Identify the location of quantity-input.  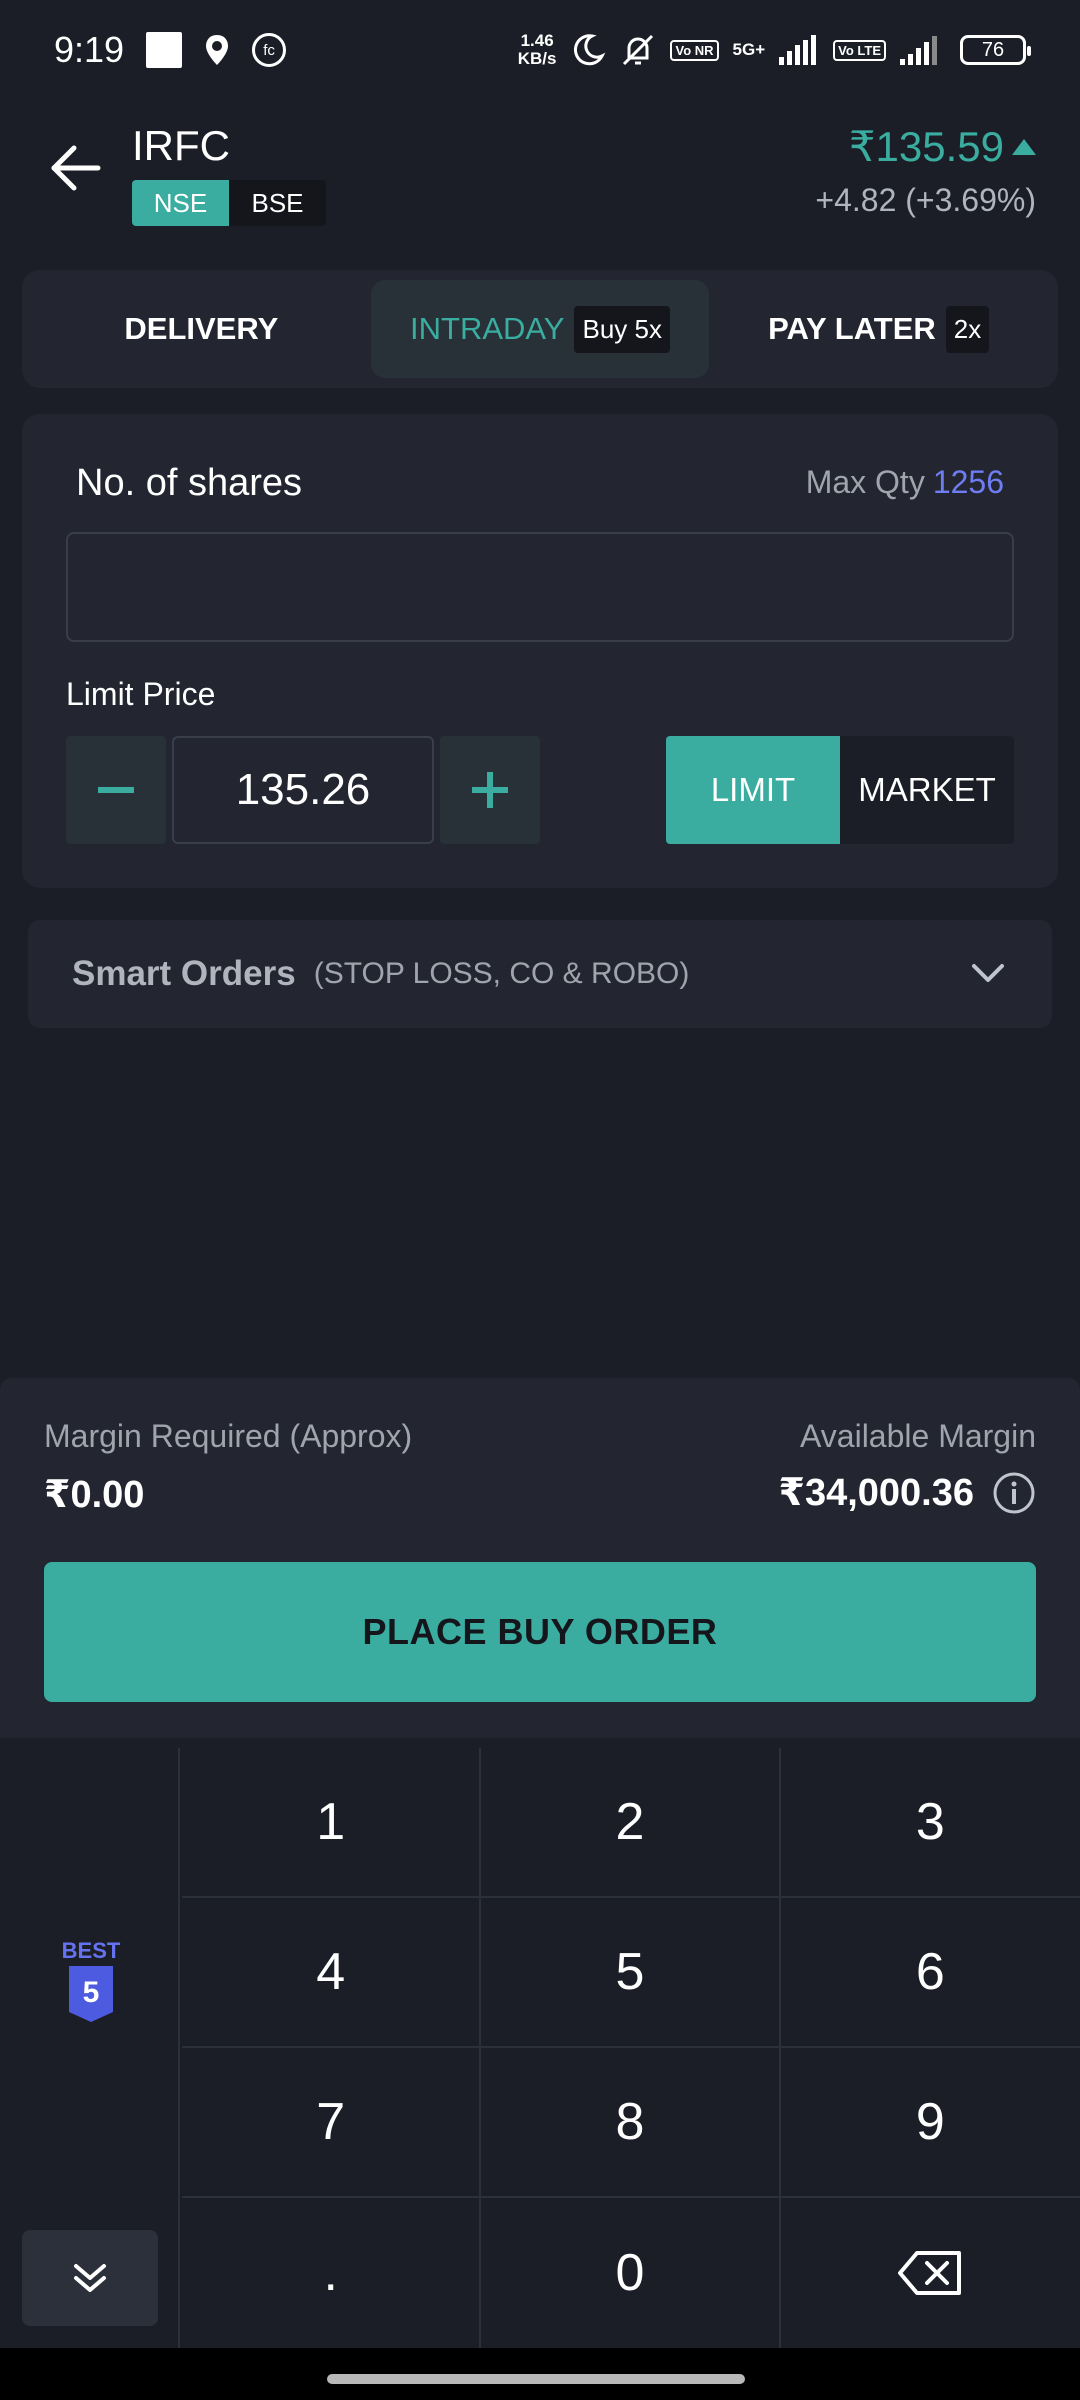
(540, 587).